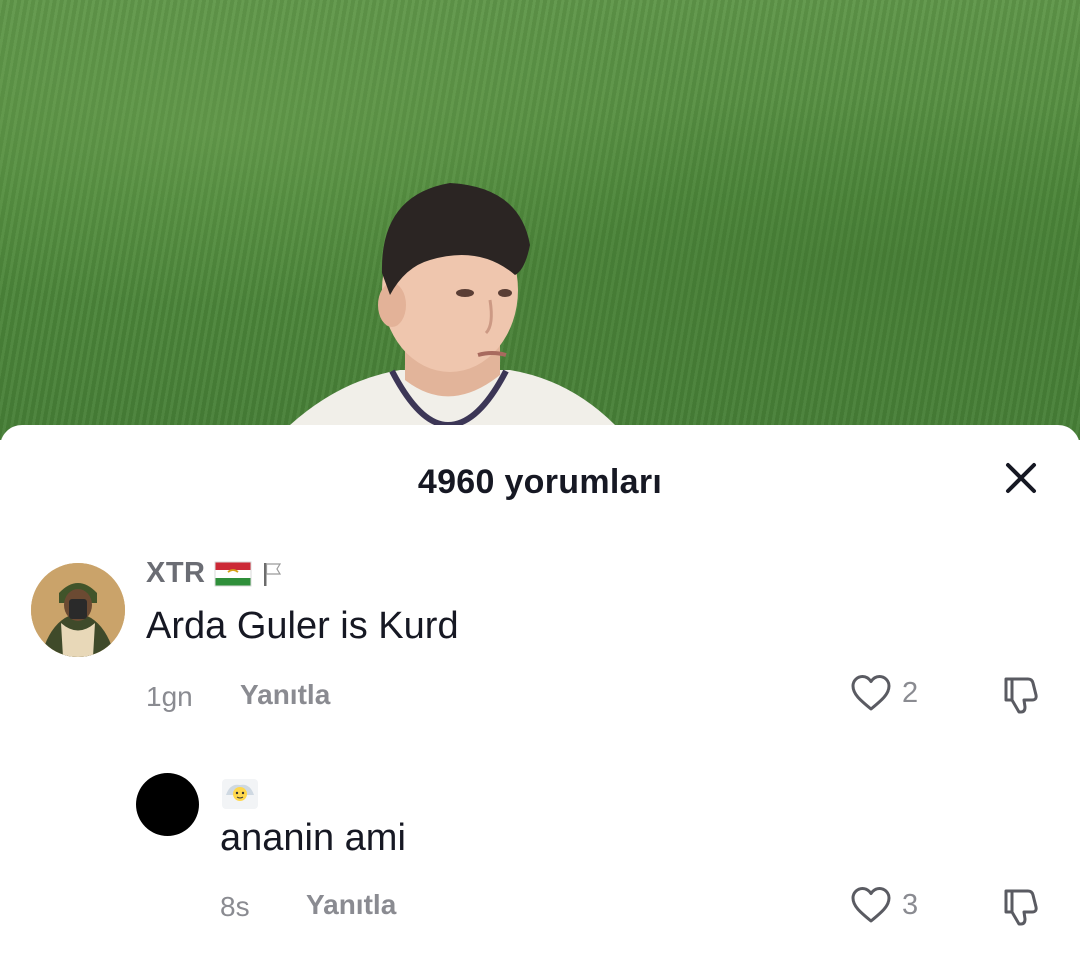  Describe the element at coordinates (232, 573) in the screenshot. I see `tajikistan-flag-icon` at that location.